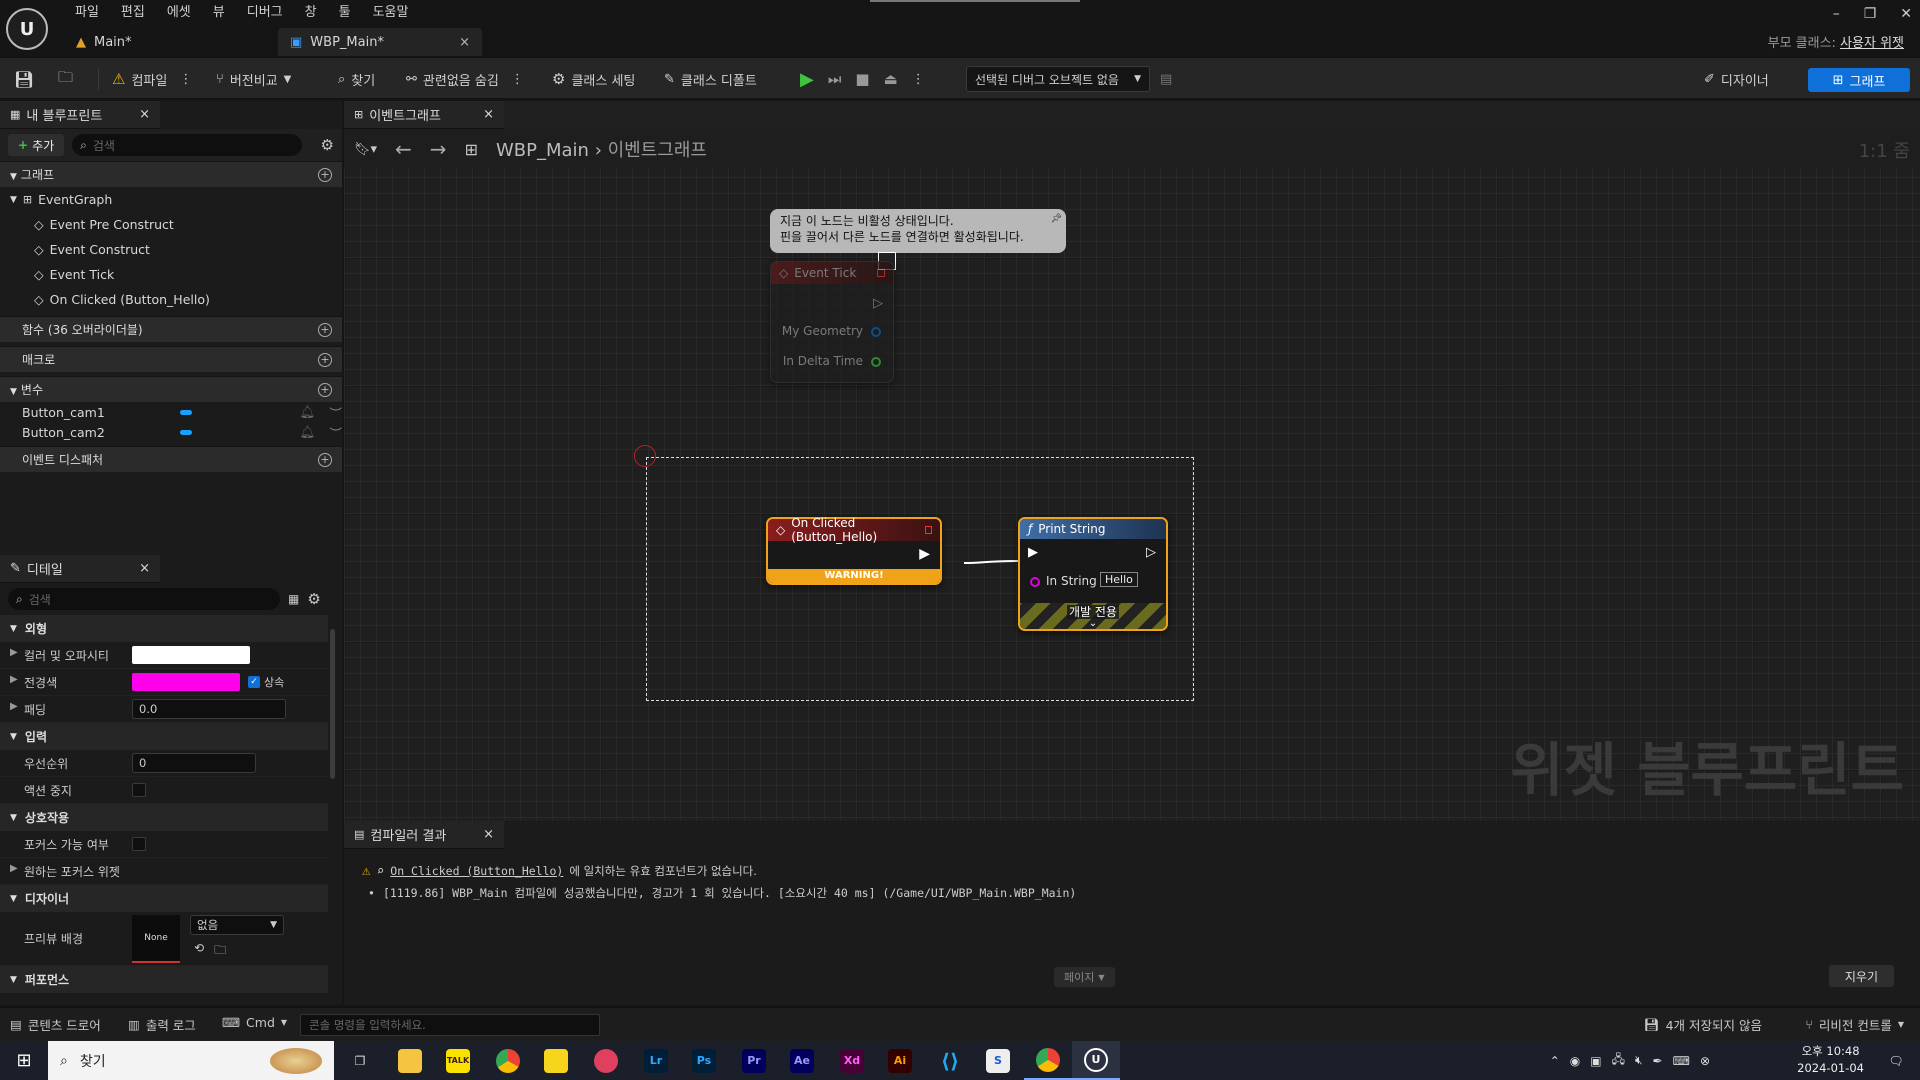 Image resolution: width=1920 pixels, height=1080 pixels. I want to click on details-section-interaction: ▼ 상호작용, so click(164, 817).